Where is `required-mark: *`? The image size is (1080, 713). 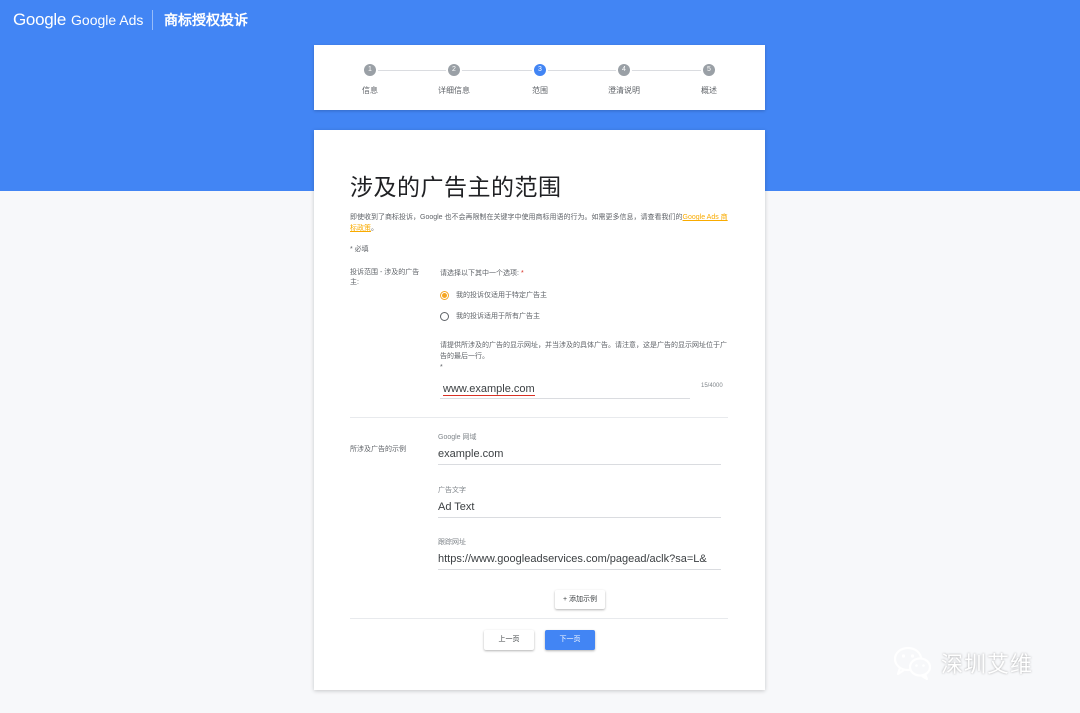
required-mark: * is located at coordinates (522, 273).